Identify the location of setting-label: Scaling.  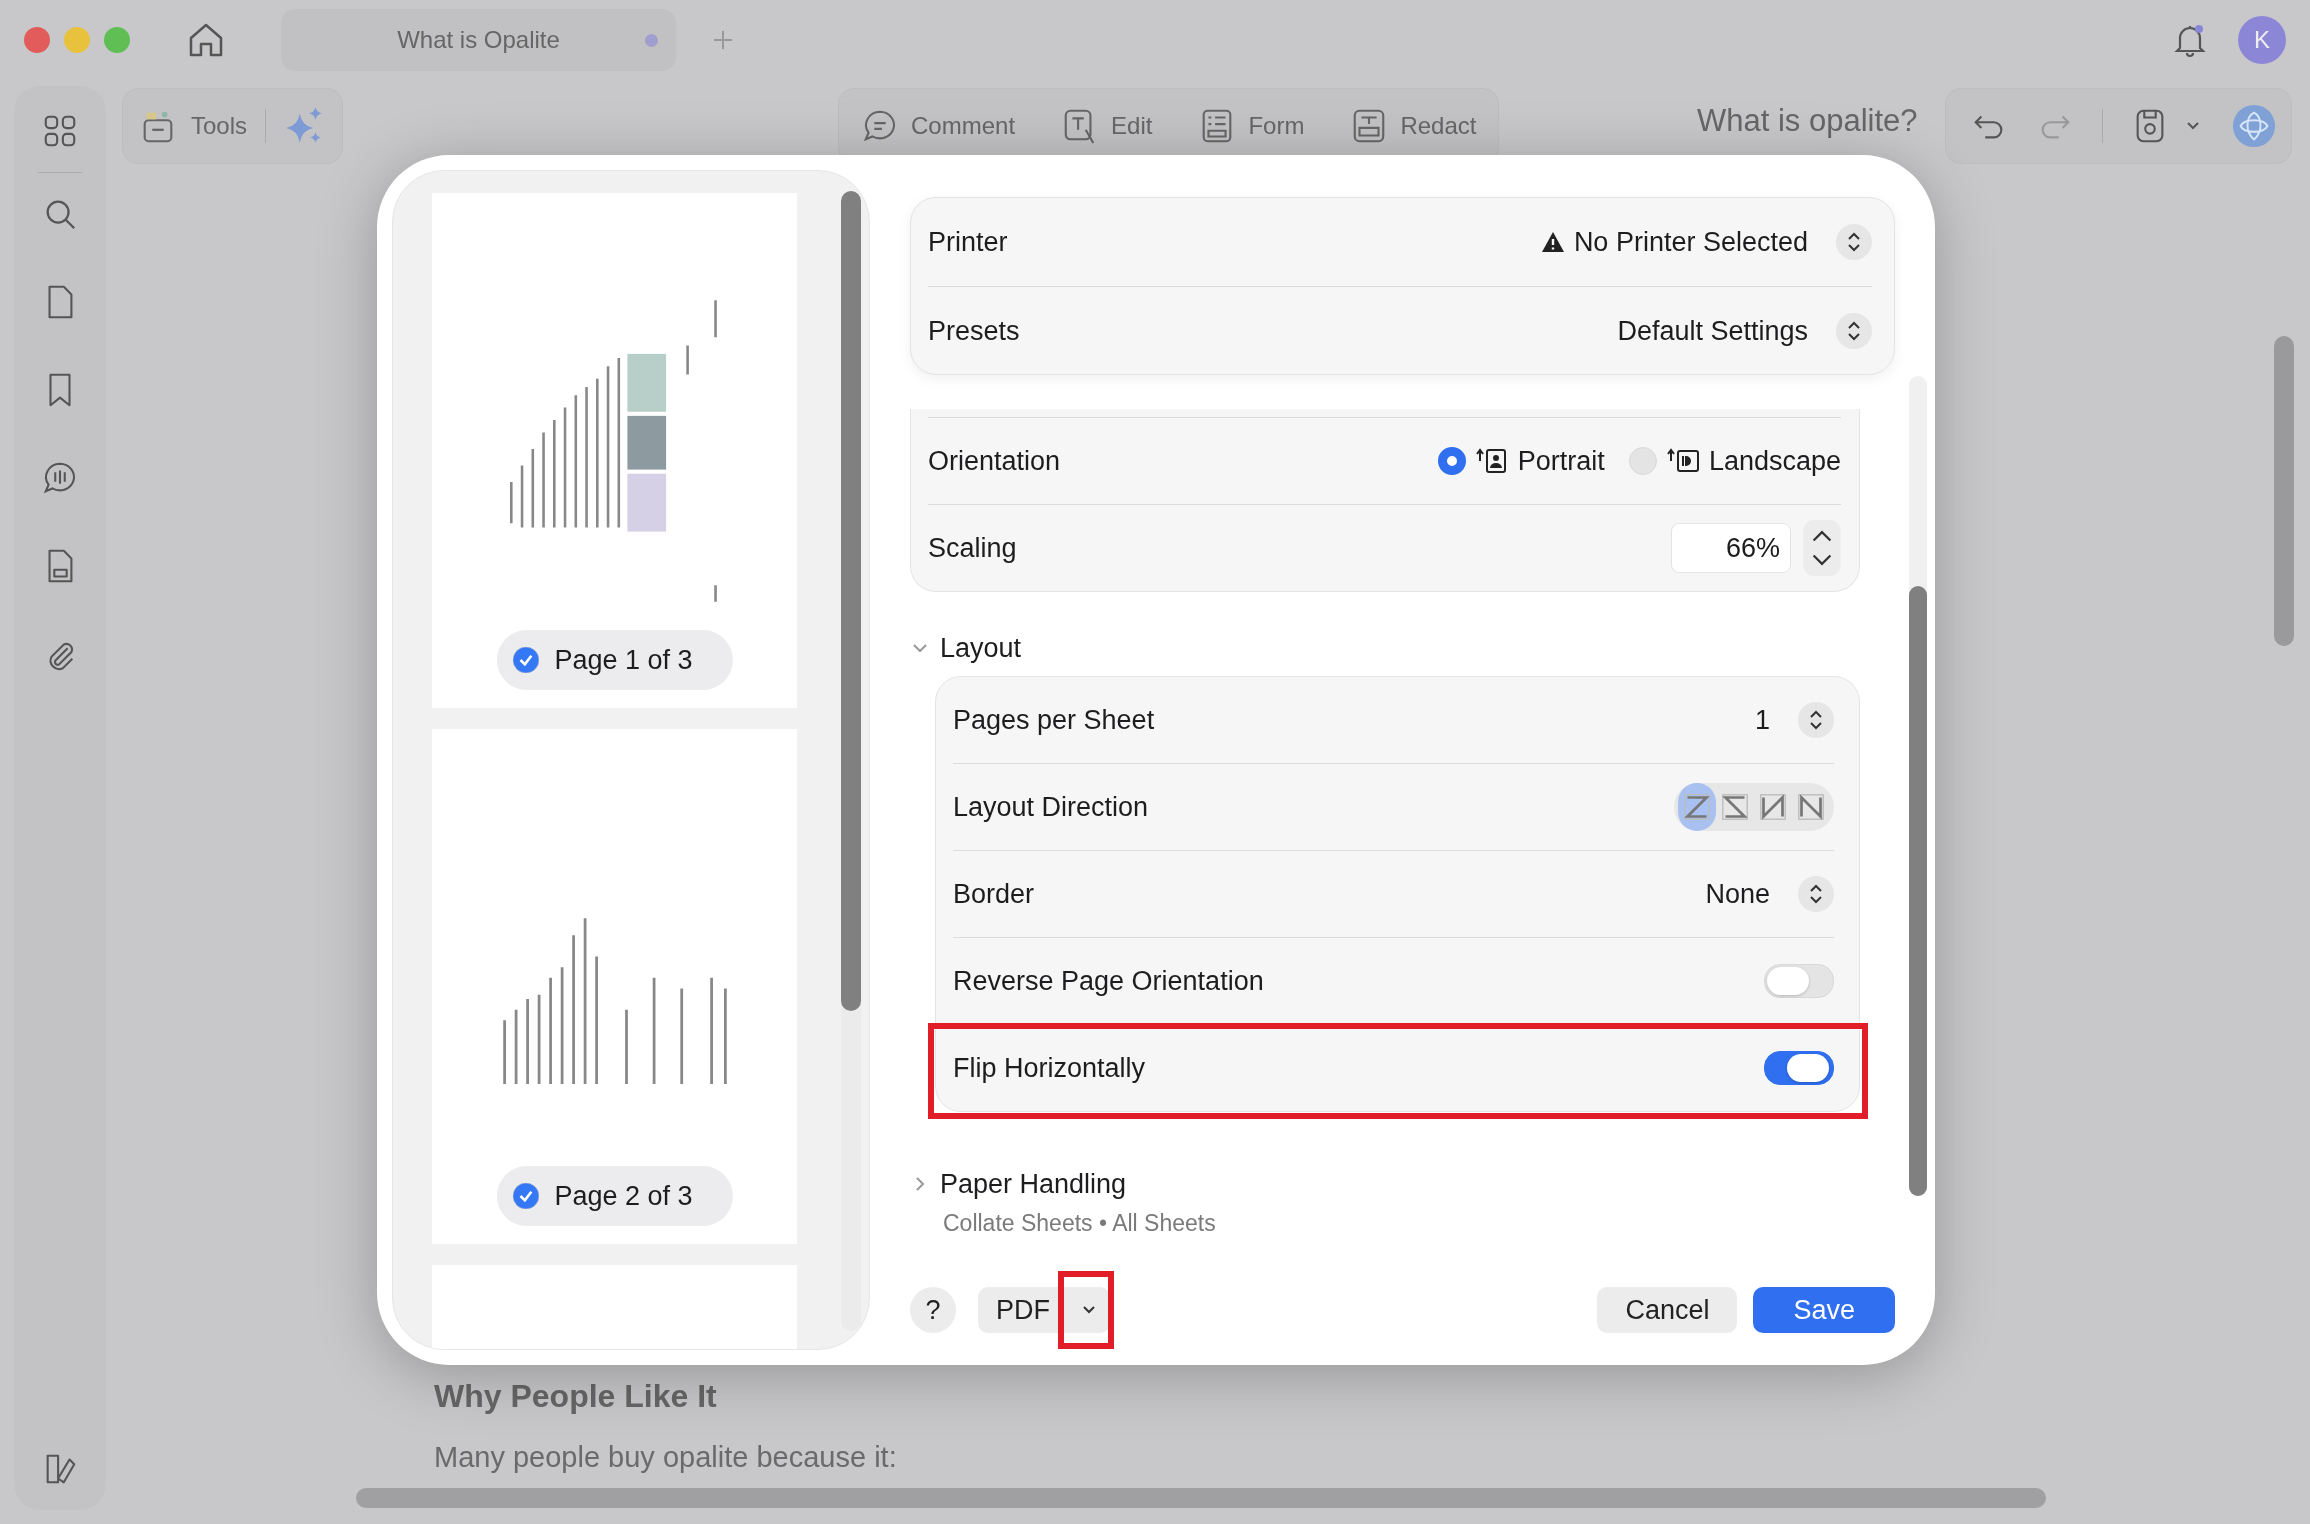
(972, 548).